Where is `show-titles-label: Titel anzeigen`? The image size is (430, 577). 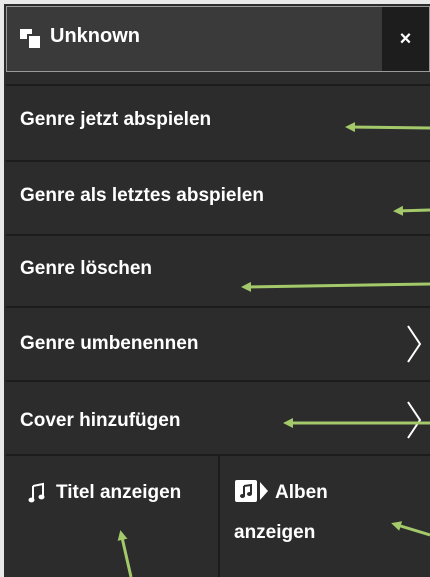
show-titles-label: Titel anzeigen is located at coordinates (119, 492).